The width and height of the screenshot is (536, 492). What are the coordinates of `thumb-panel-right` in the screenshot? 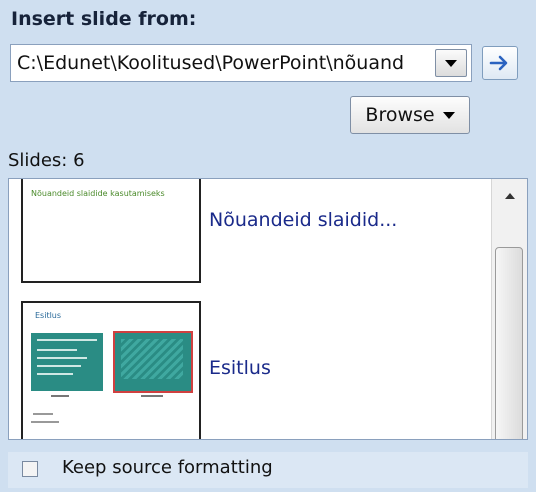 It's located at (153, 362).